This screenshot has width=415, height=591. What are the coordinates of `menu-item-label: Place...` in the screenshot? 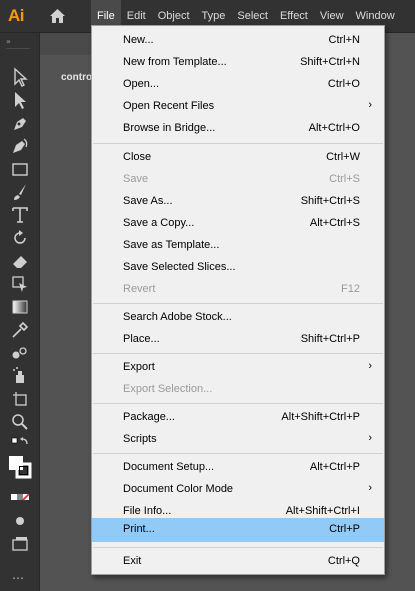 It's located at (141, 339).